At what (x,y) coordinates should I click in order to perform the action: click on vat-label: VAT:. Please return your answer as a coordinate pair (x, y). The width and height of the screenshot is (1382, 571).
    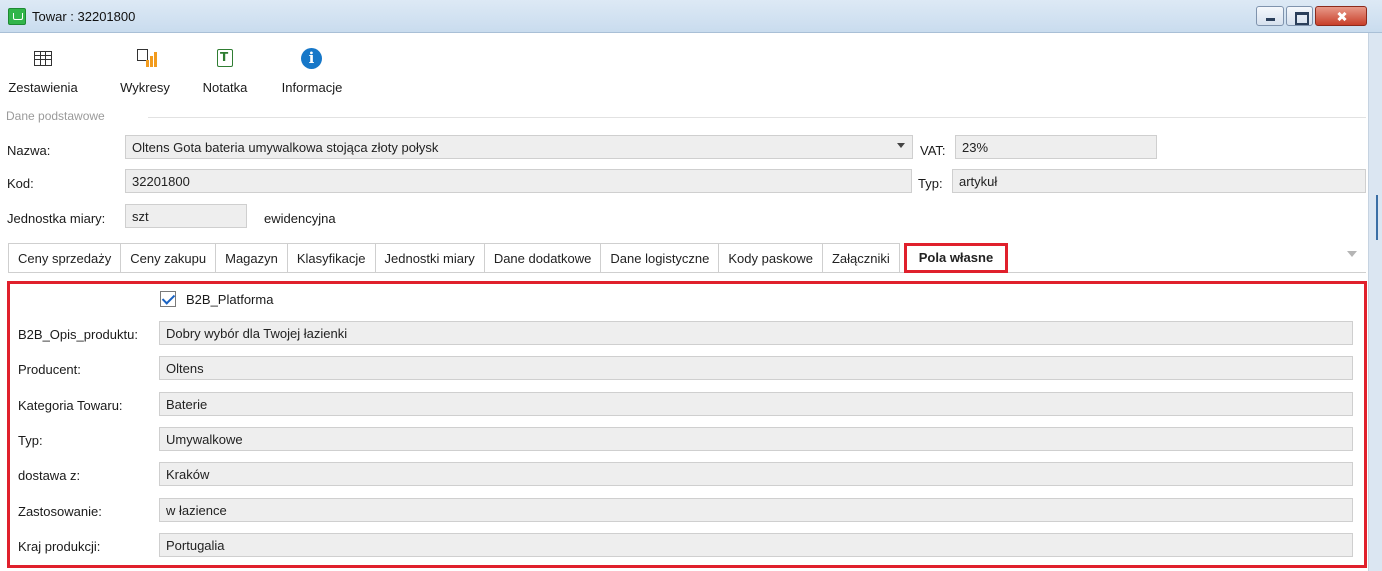
    Looking at the image, I should click on (933, 150).